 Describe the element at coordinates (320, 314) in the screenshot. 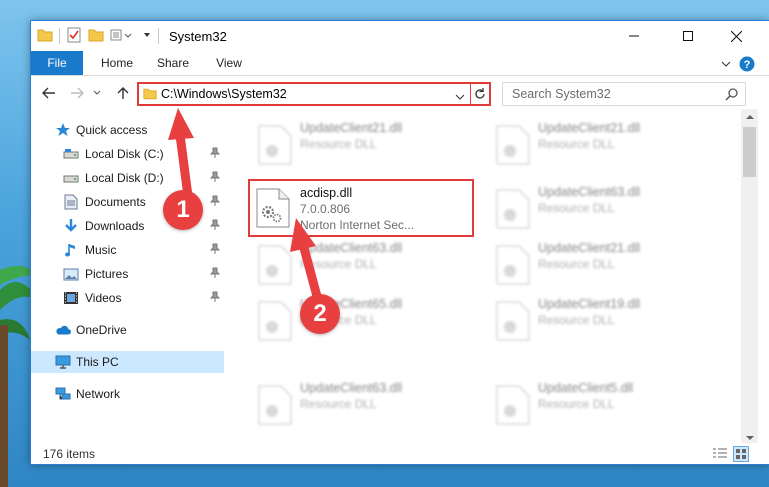

I see `step-badge-2: 2` at that location.